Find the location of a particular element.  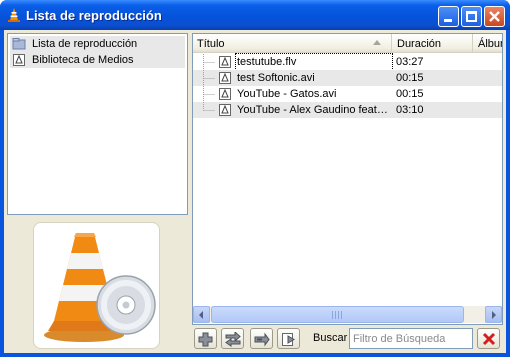

grip-icon is located at coordinates (337, 315).